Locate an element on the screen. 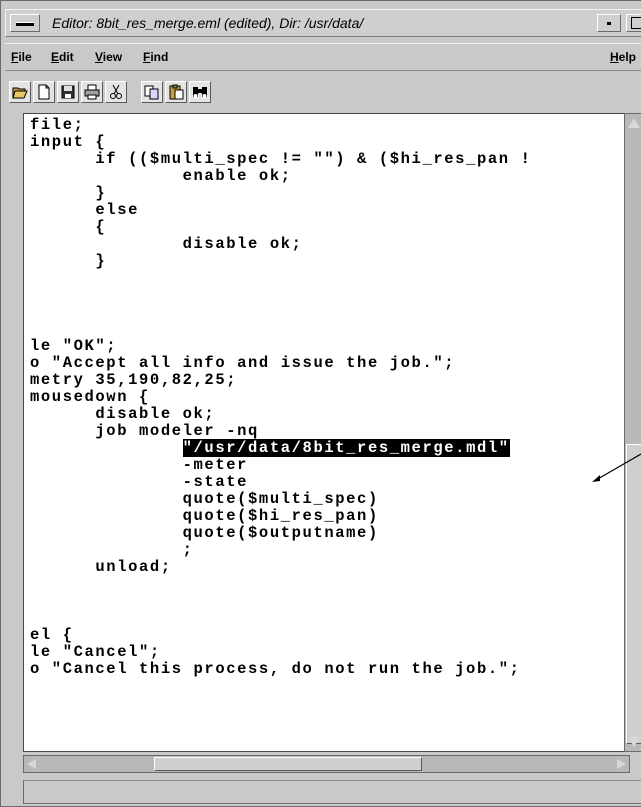 This screenshot has height=807, width=641. minimize-icon is located at coordinates (609, 23).